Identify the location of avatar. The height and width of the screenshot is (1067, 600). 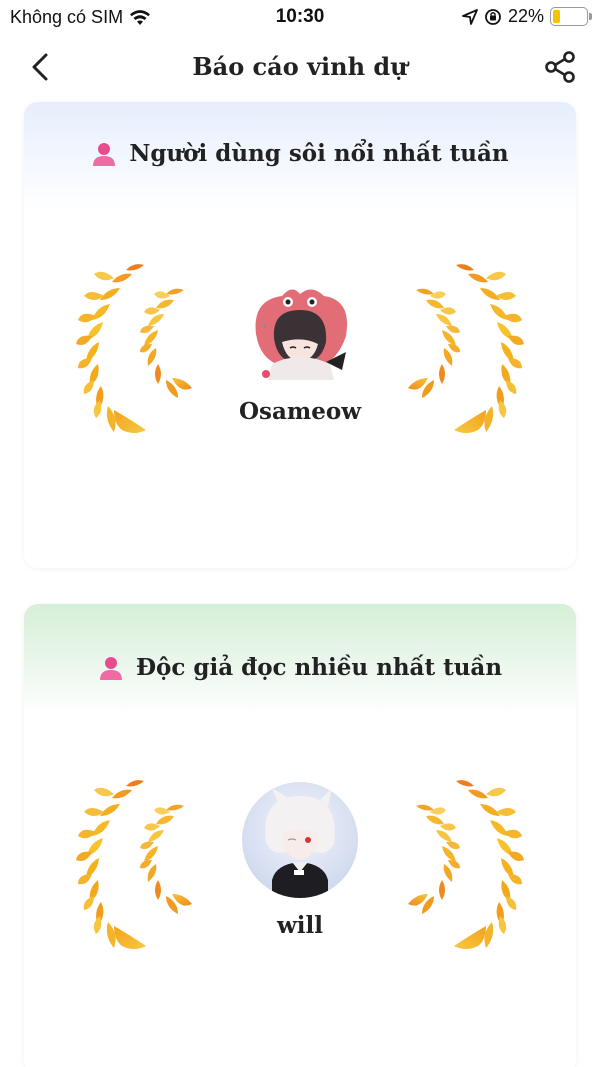
(300, 840).